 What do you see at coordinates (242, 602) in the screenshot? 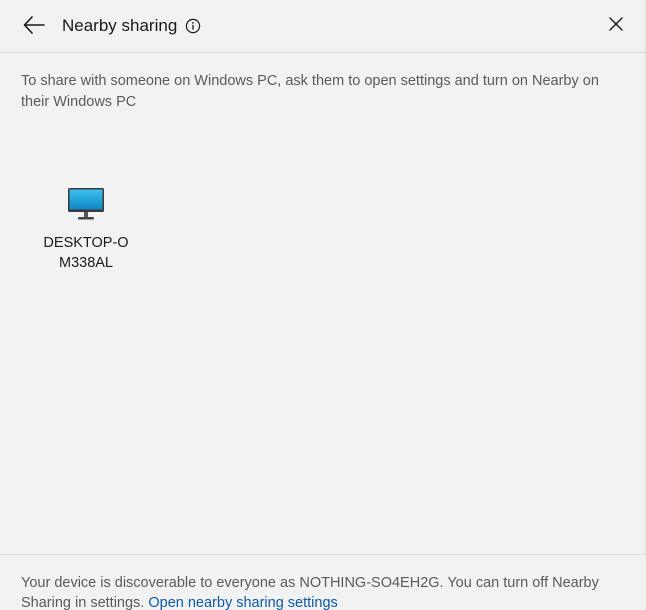
I see `open-settings-link: Open nearby sharing settings` at bounding box center [242, 602].